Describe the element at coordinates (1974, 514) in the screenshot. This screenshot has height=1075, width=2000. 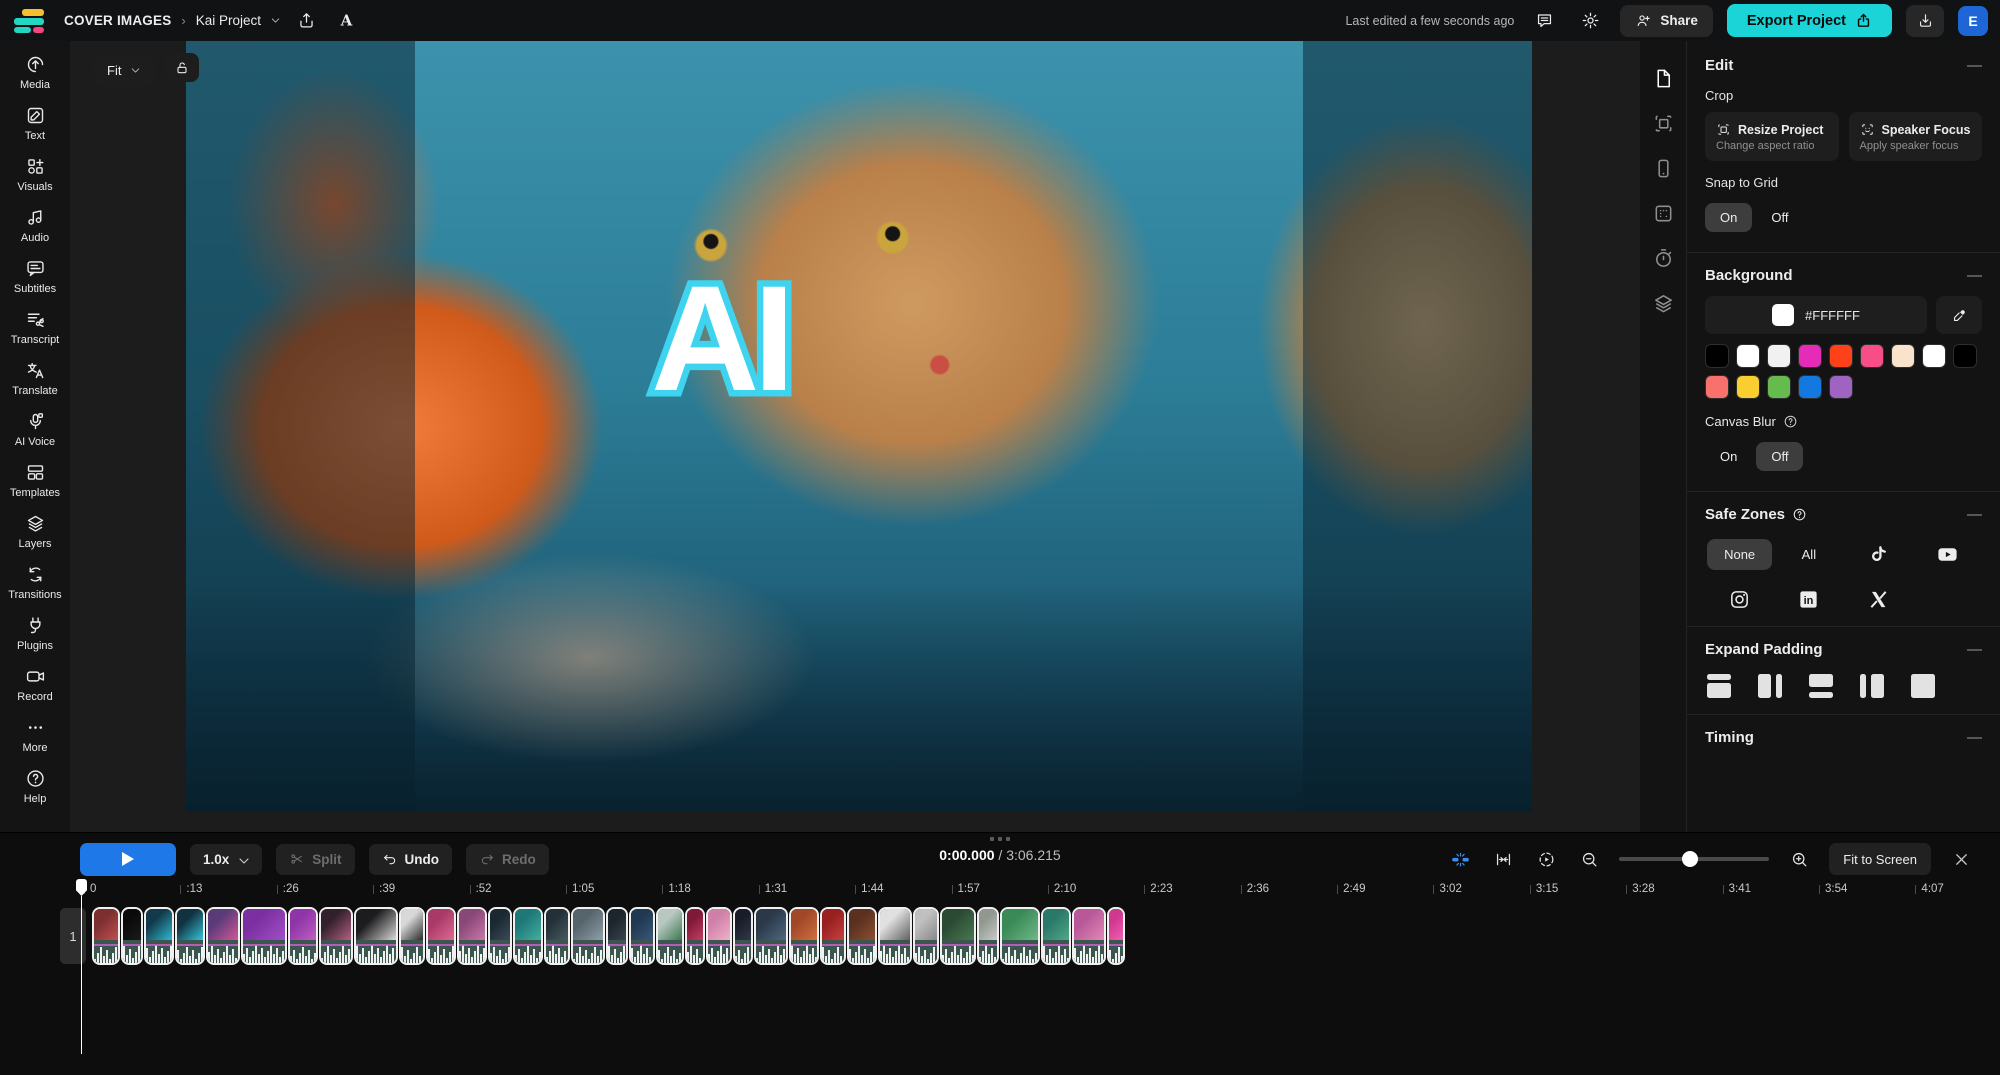
I see `collapse-safe-zones-icon: —` at that location.